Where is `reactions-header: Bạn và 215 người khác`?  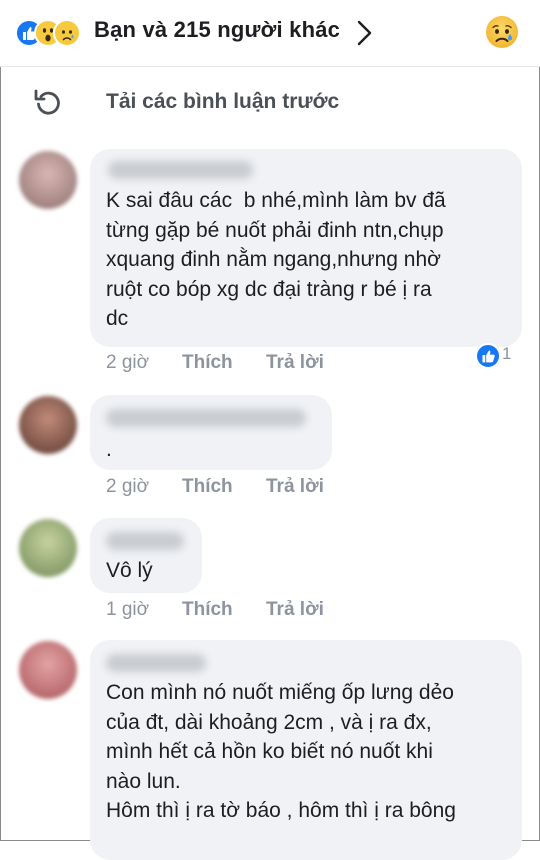 reactions-header: Bạn và 215 người khác is located at coordinates (270, 33).